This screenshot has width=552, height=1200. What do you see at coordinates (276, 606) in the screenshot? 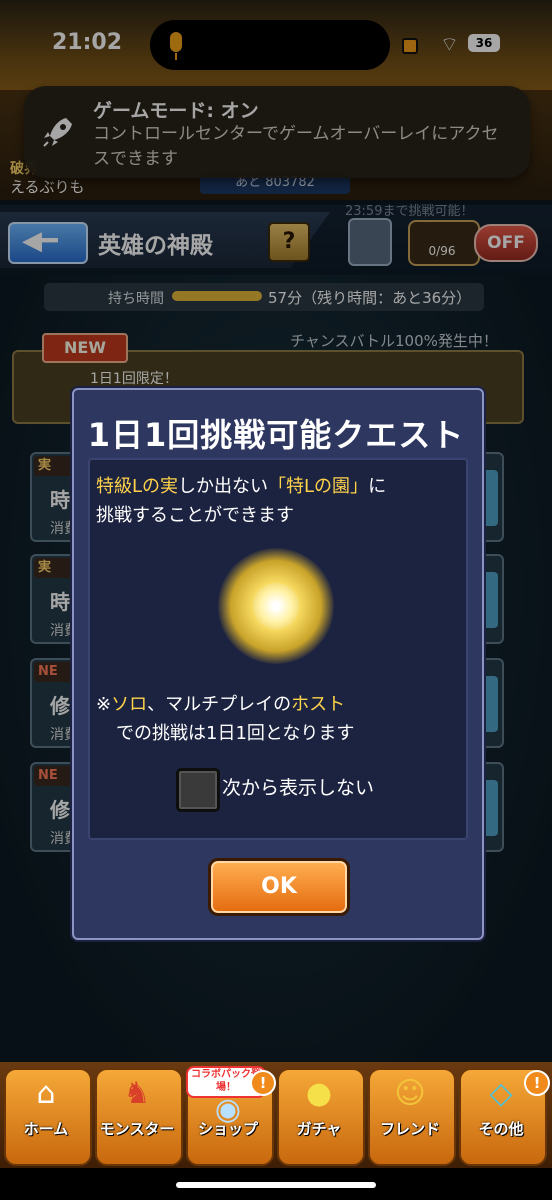
I see `fruit-orb-core` at bounding box center [276, 606].